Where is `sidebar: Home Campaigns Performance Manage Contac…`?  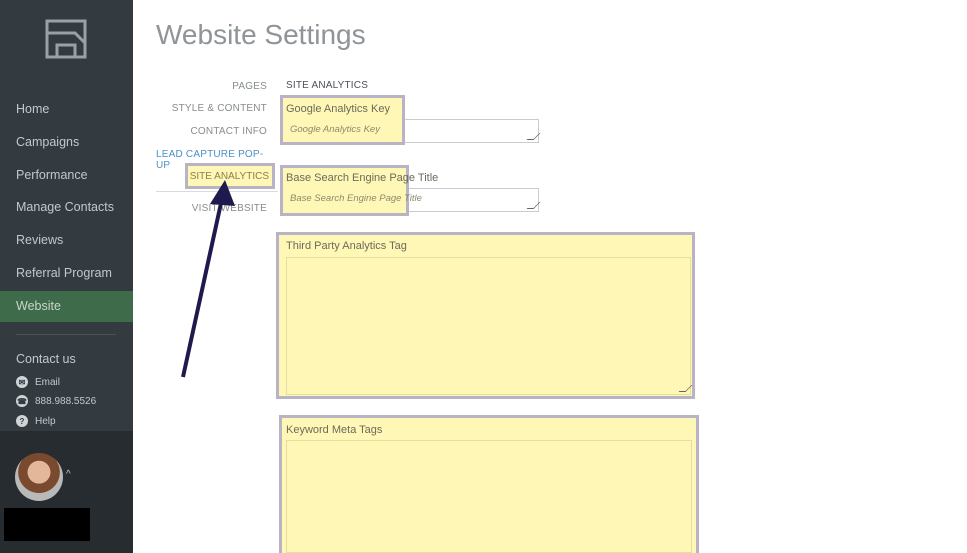 sidebar: Home Campaigns Performance Manage Contac… is located at coordinates (66, 276).